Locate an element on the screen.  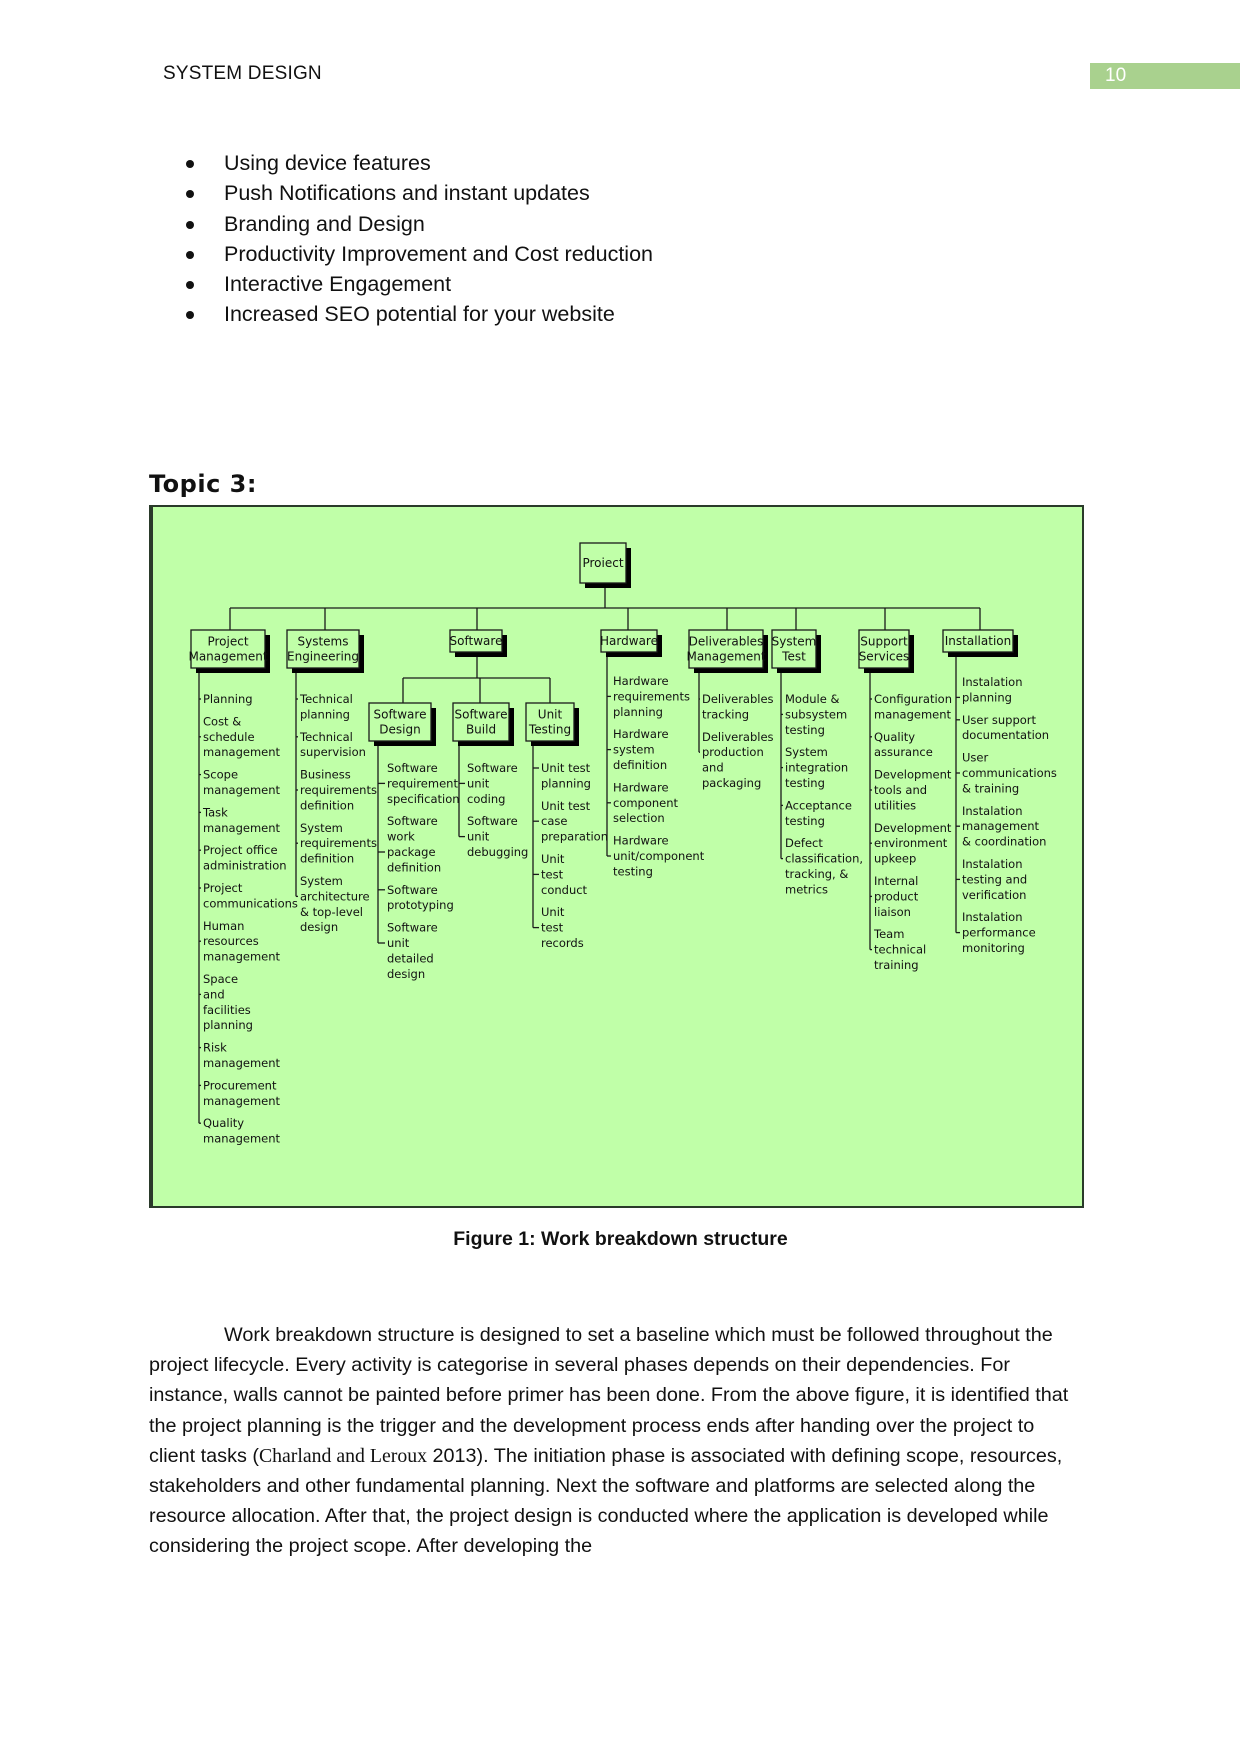
wbs-item-text: requirement is located at coordinates (422, 783).